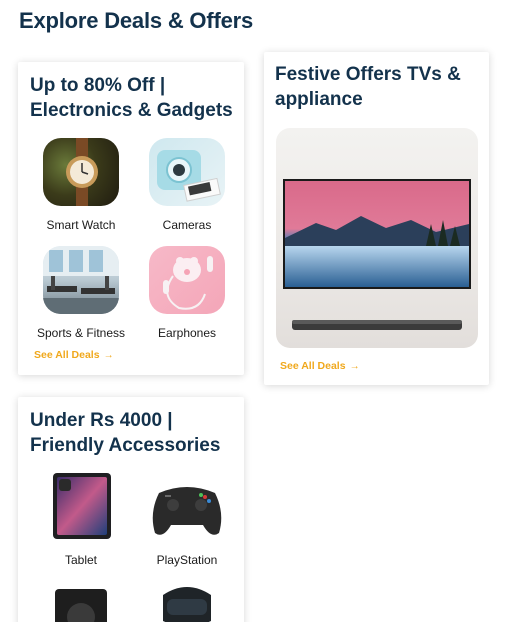  Describe the element at coordinates (187, 172) in the screenshot. I see `camera-image` at that location.